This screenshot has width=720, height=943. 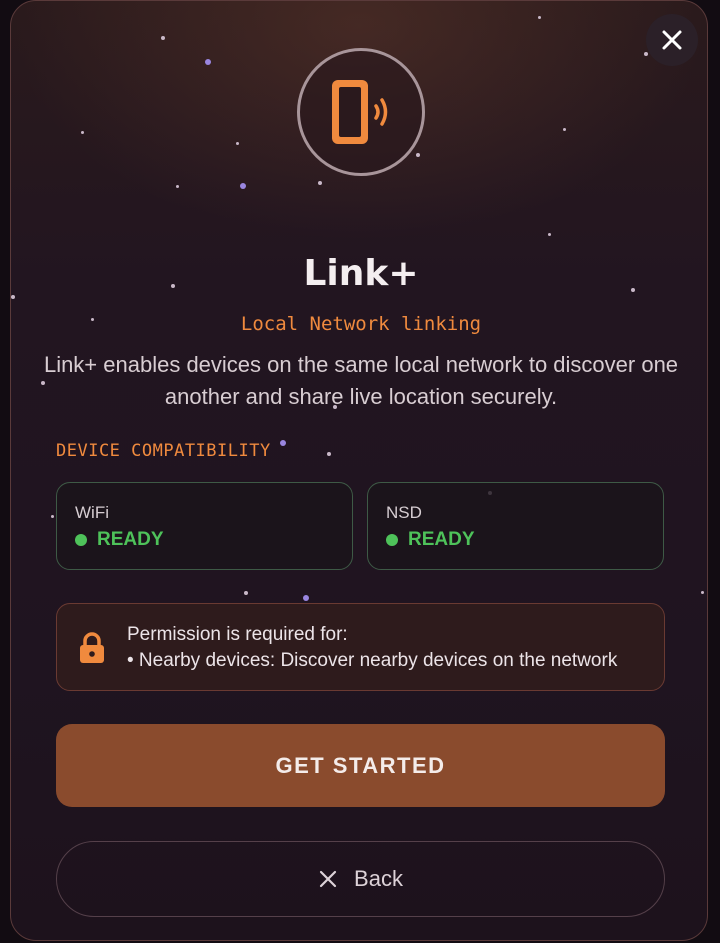 I want to click on back-button-label: Back, so click(x=378, y=878).